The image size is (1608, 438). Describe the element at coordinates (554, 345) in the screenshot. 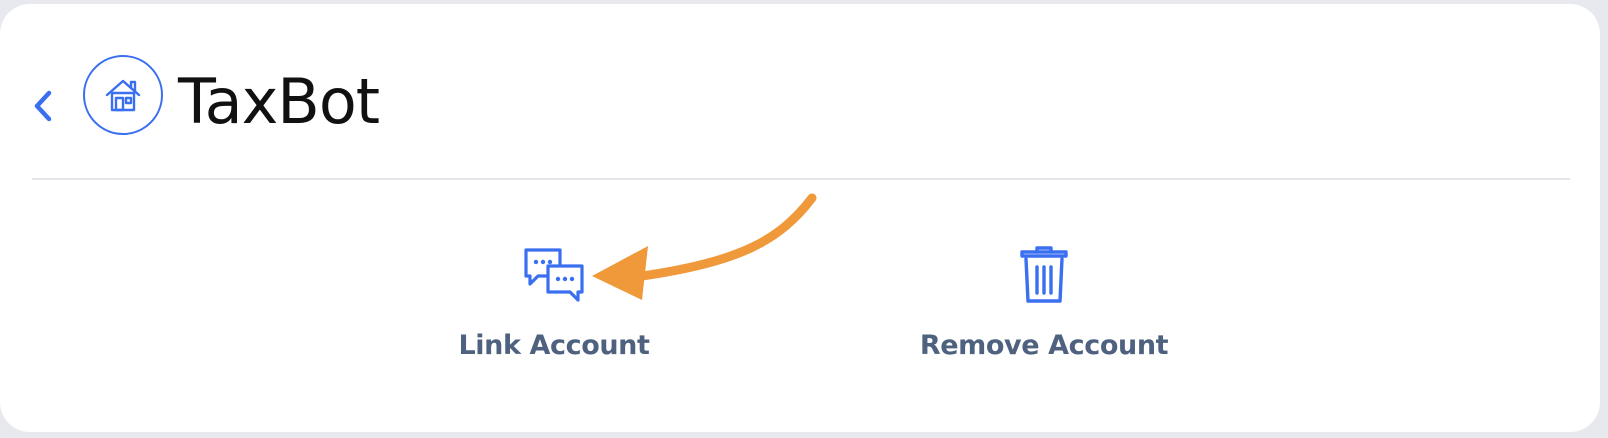

I see `link-account-label: Link Account` at that location.